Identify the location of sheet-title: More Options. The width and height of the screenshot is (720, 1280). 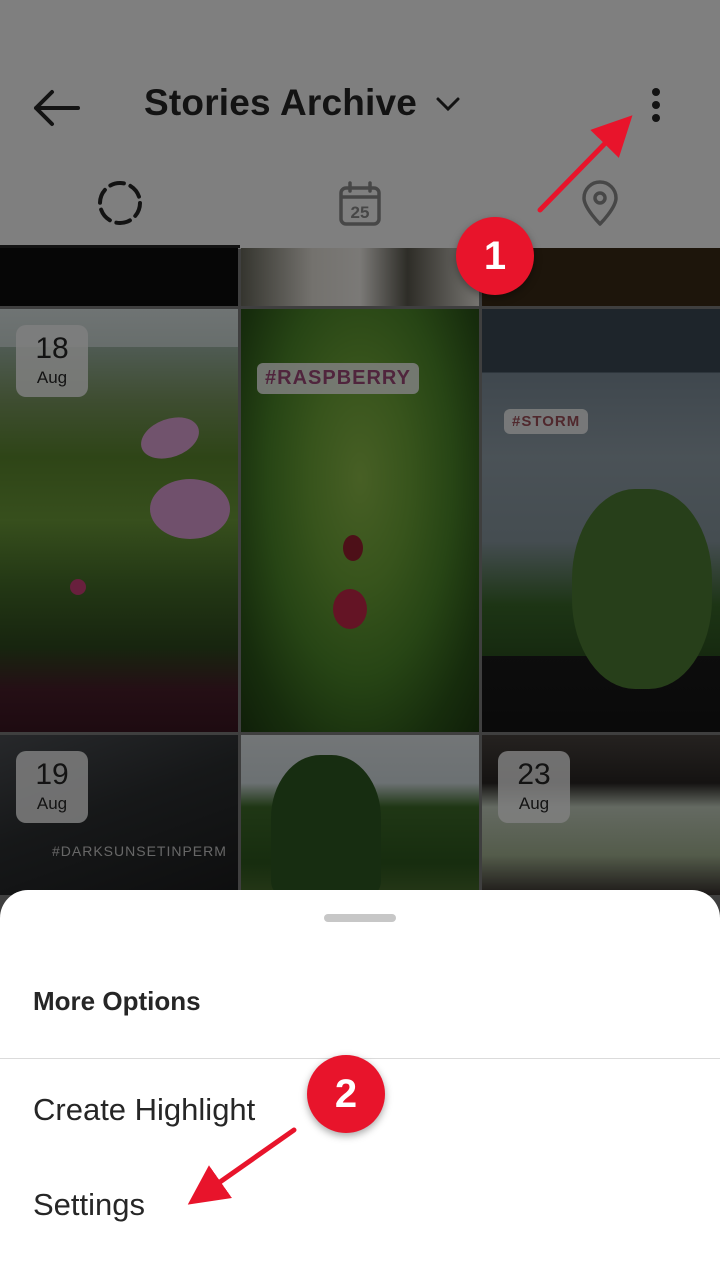
(117, 1001).